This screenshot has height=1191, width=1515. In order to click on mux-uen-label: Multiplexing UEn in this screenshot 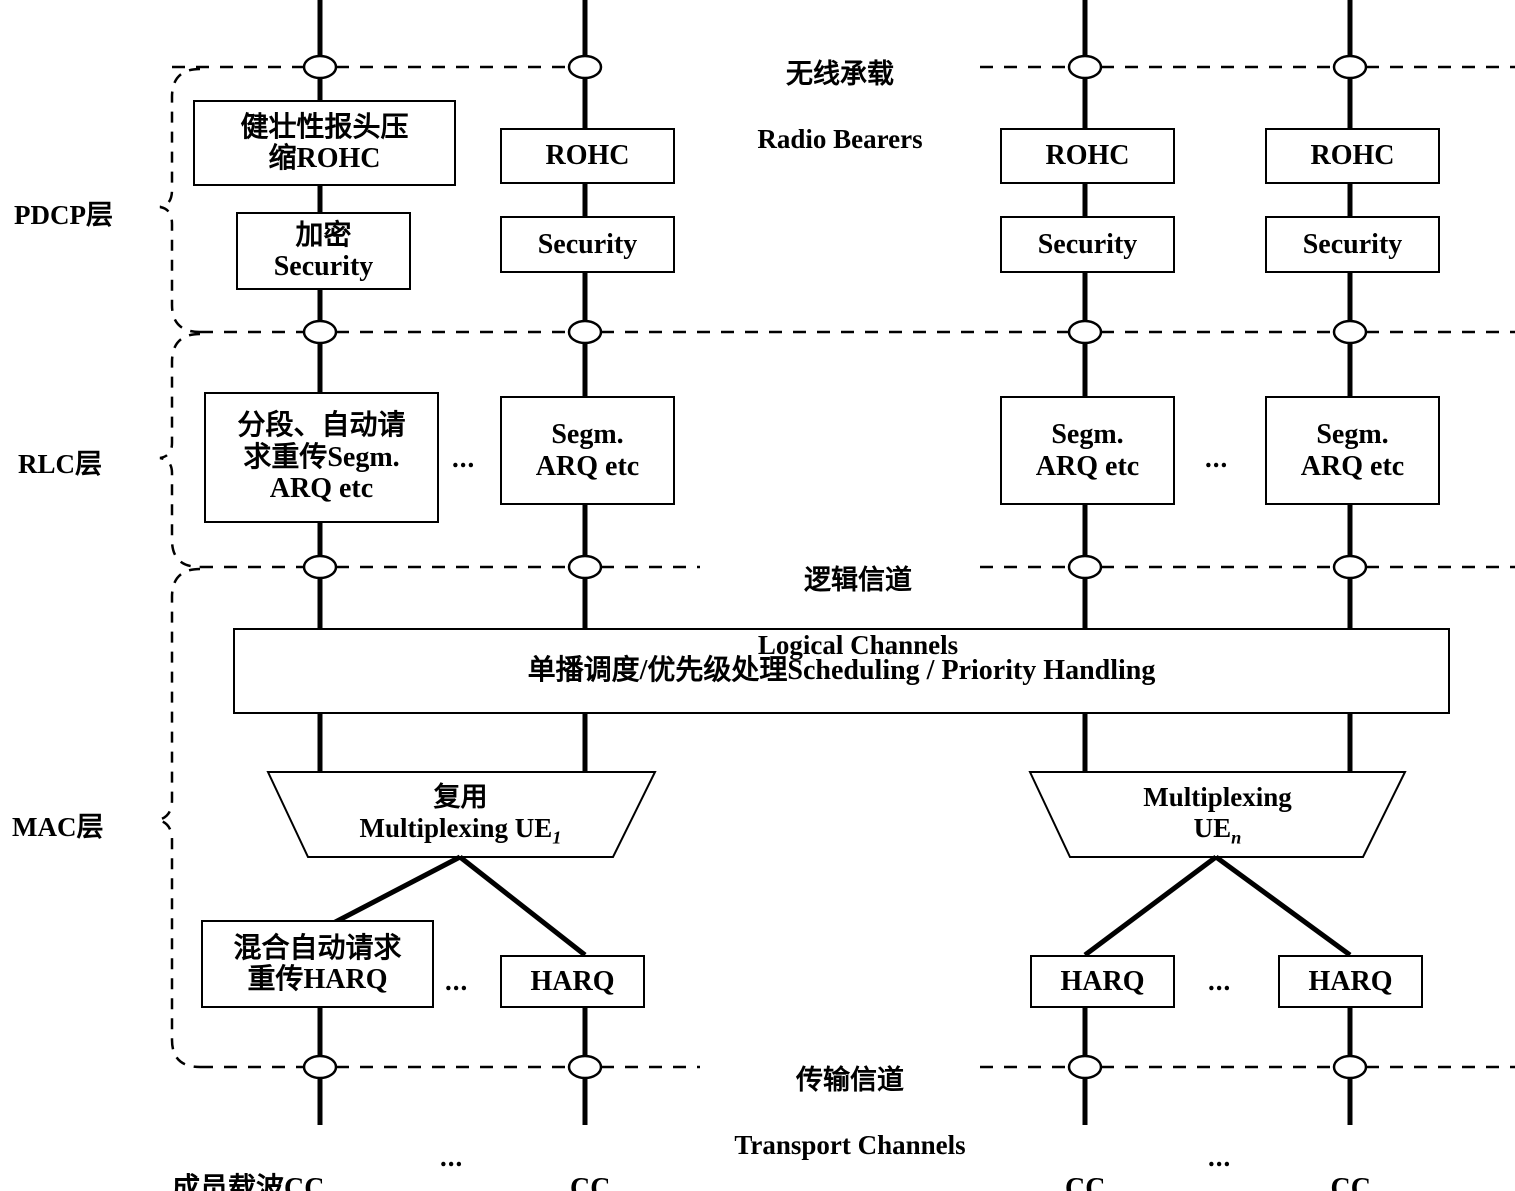, I will do `click(1217, 815)`.